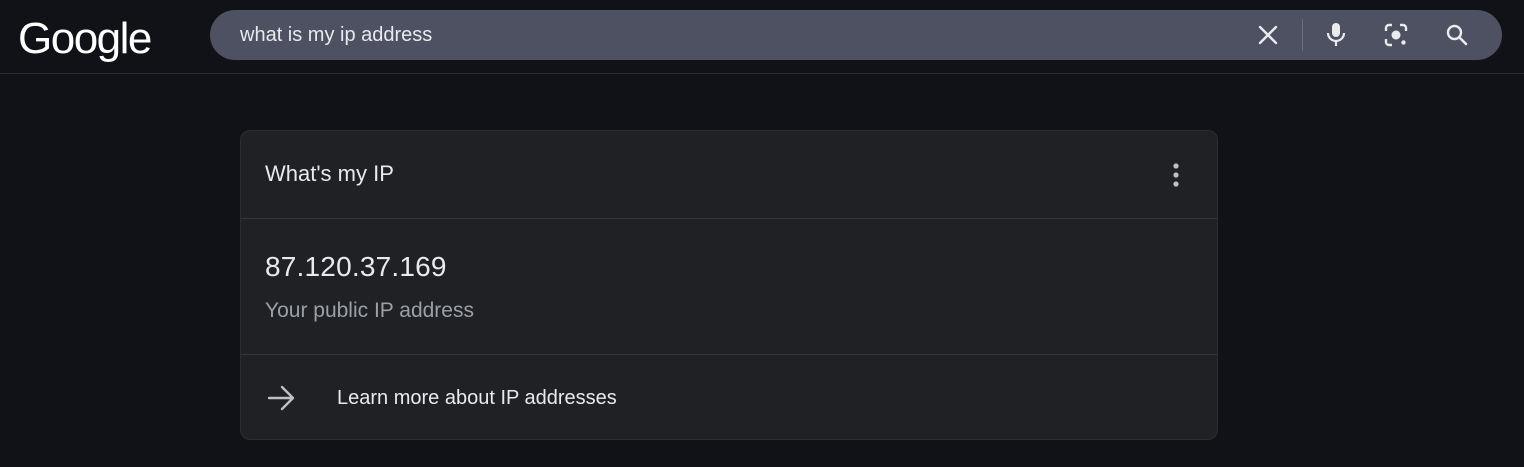 The image size is (1524, 467). I want to click on search-box, so click(856, 35).